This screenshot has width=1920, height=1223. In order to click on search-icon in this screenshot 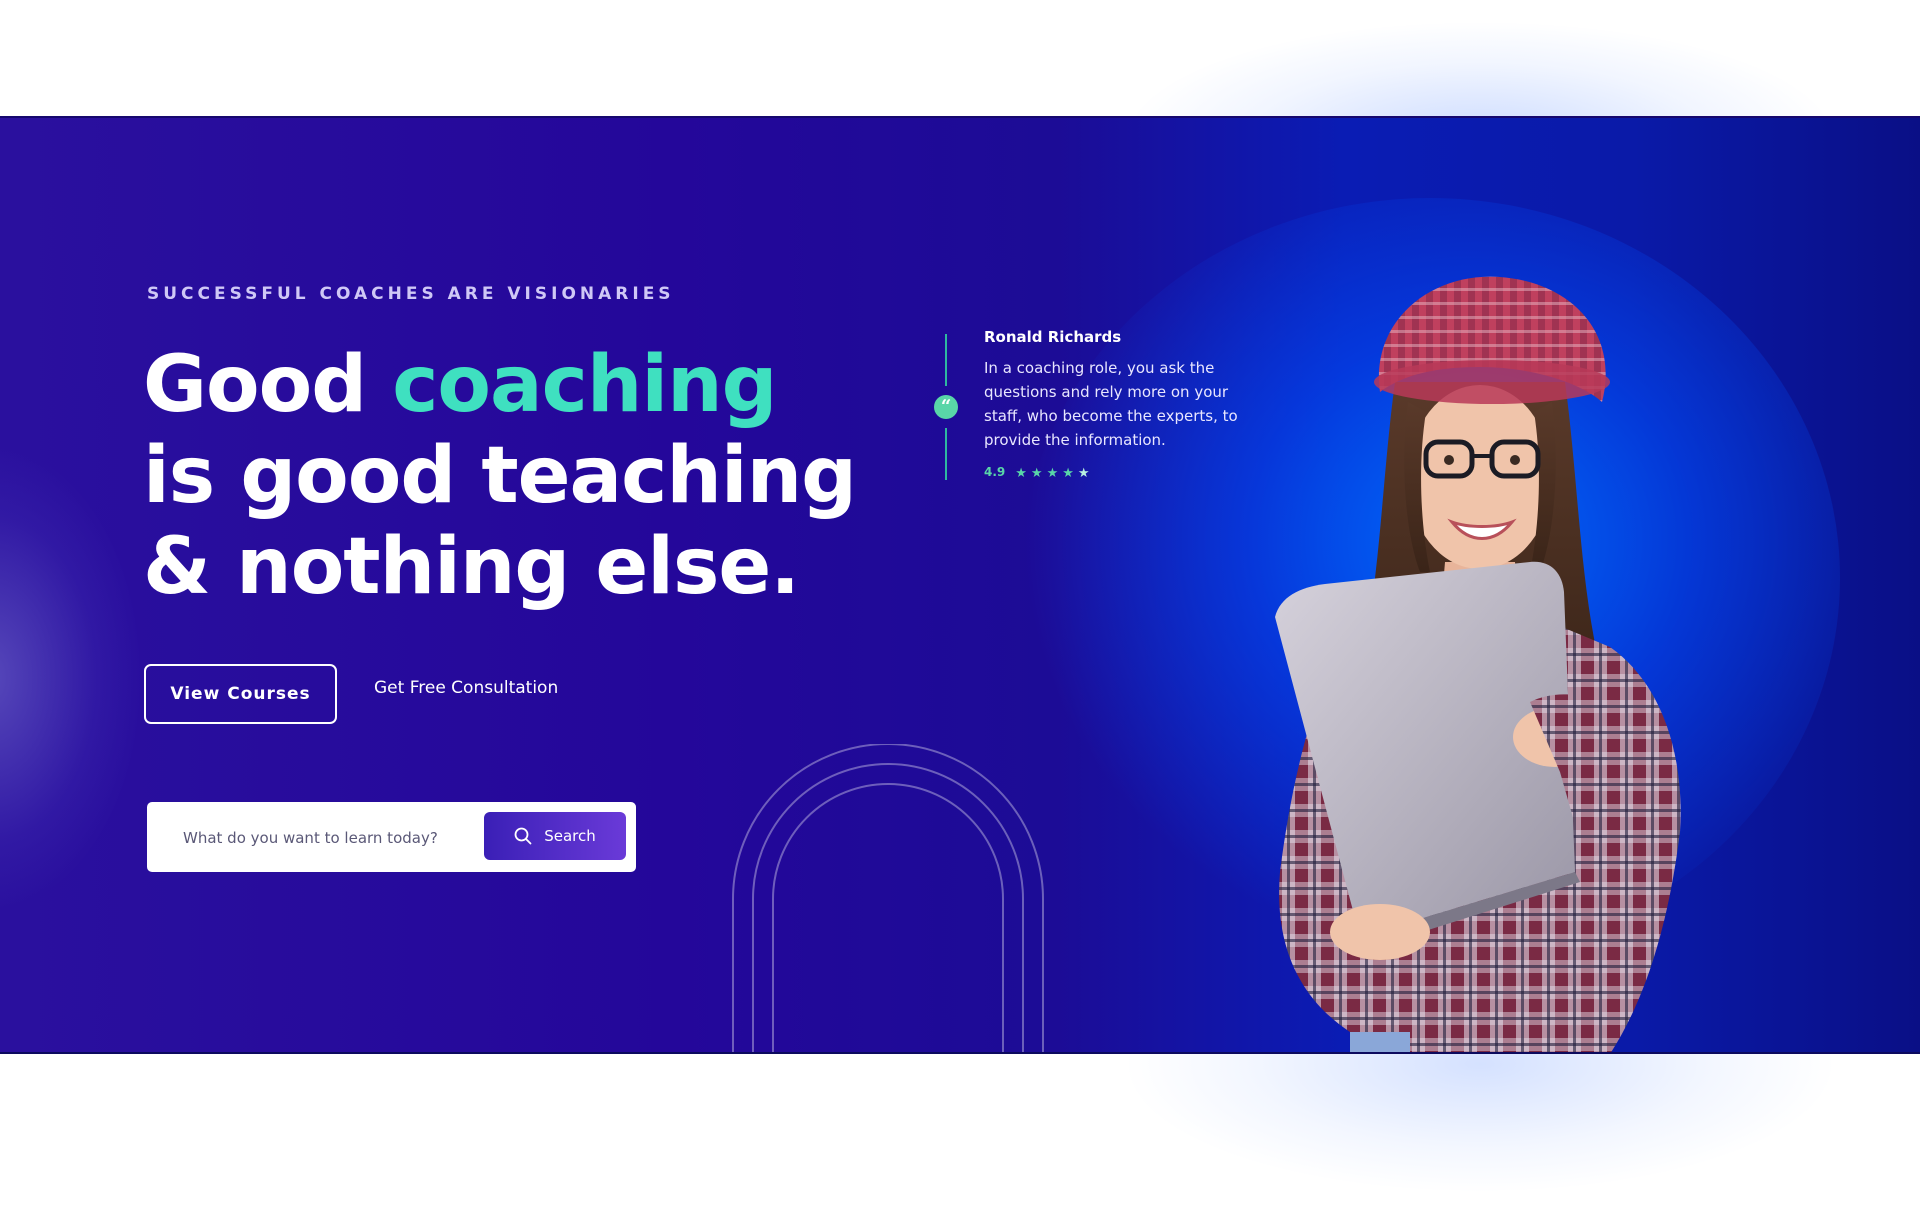, I will do `click(523, 836)`.